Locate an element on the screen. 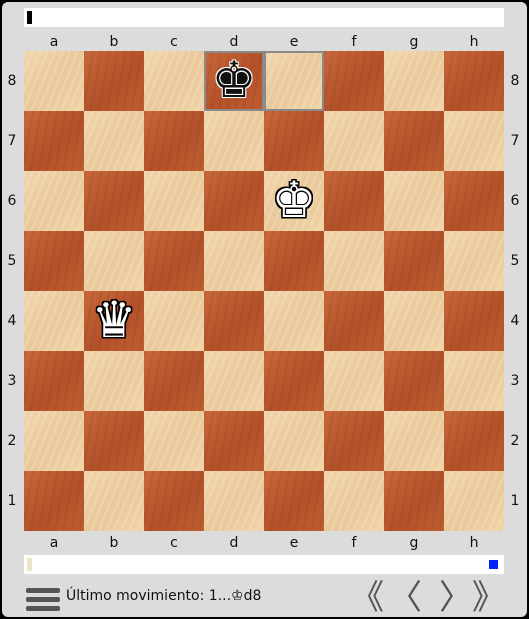  file-label-bottom-e: e is located at coordinates (294, 543).